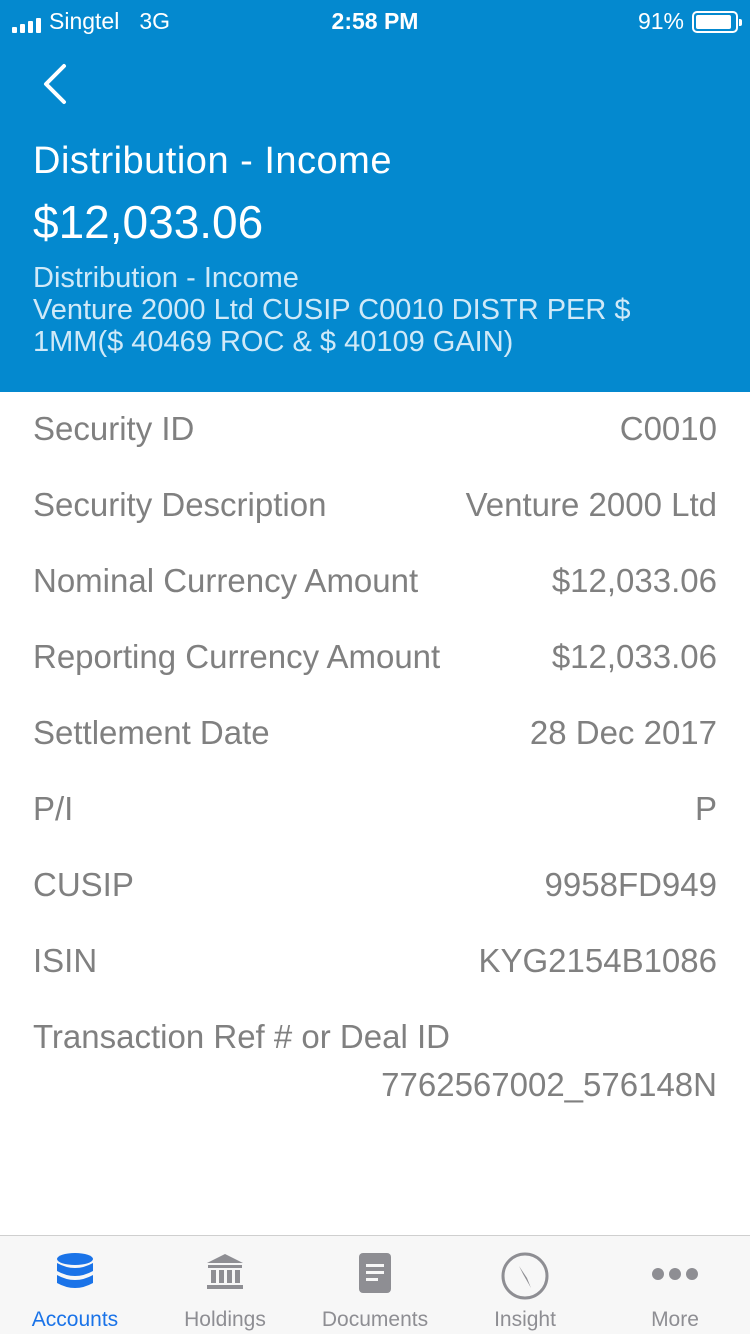  What do you see at coordinates (225, 1319) in the screenshot?
I see `tab-label: Holdings` at bounding box center [225, 1319].